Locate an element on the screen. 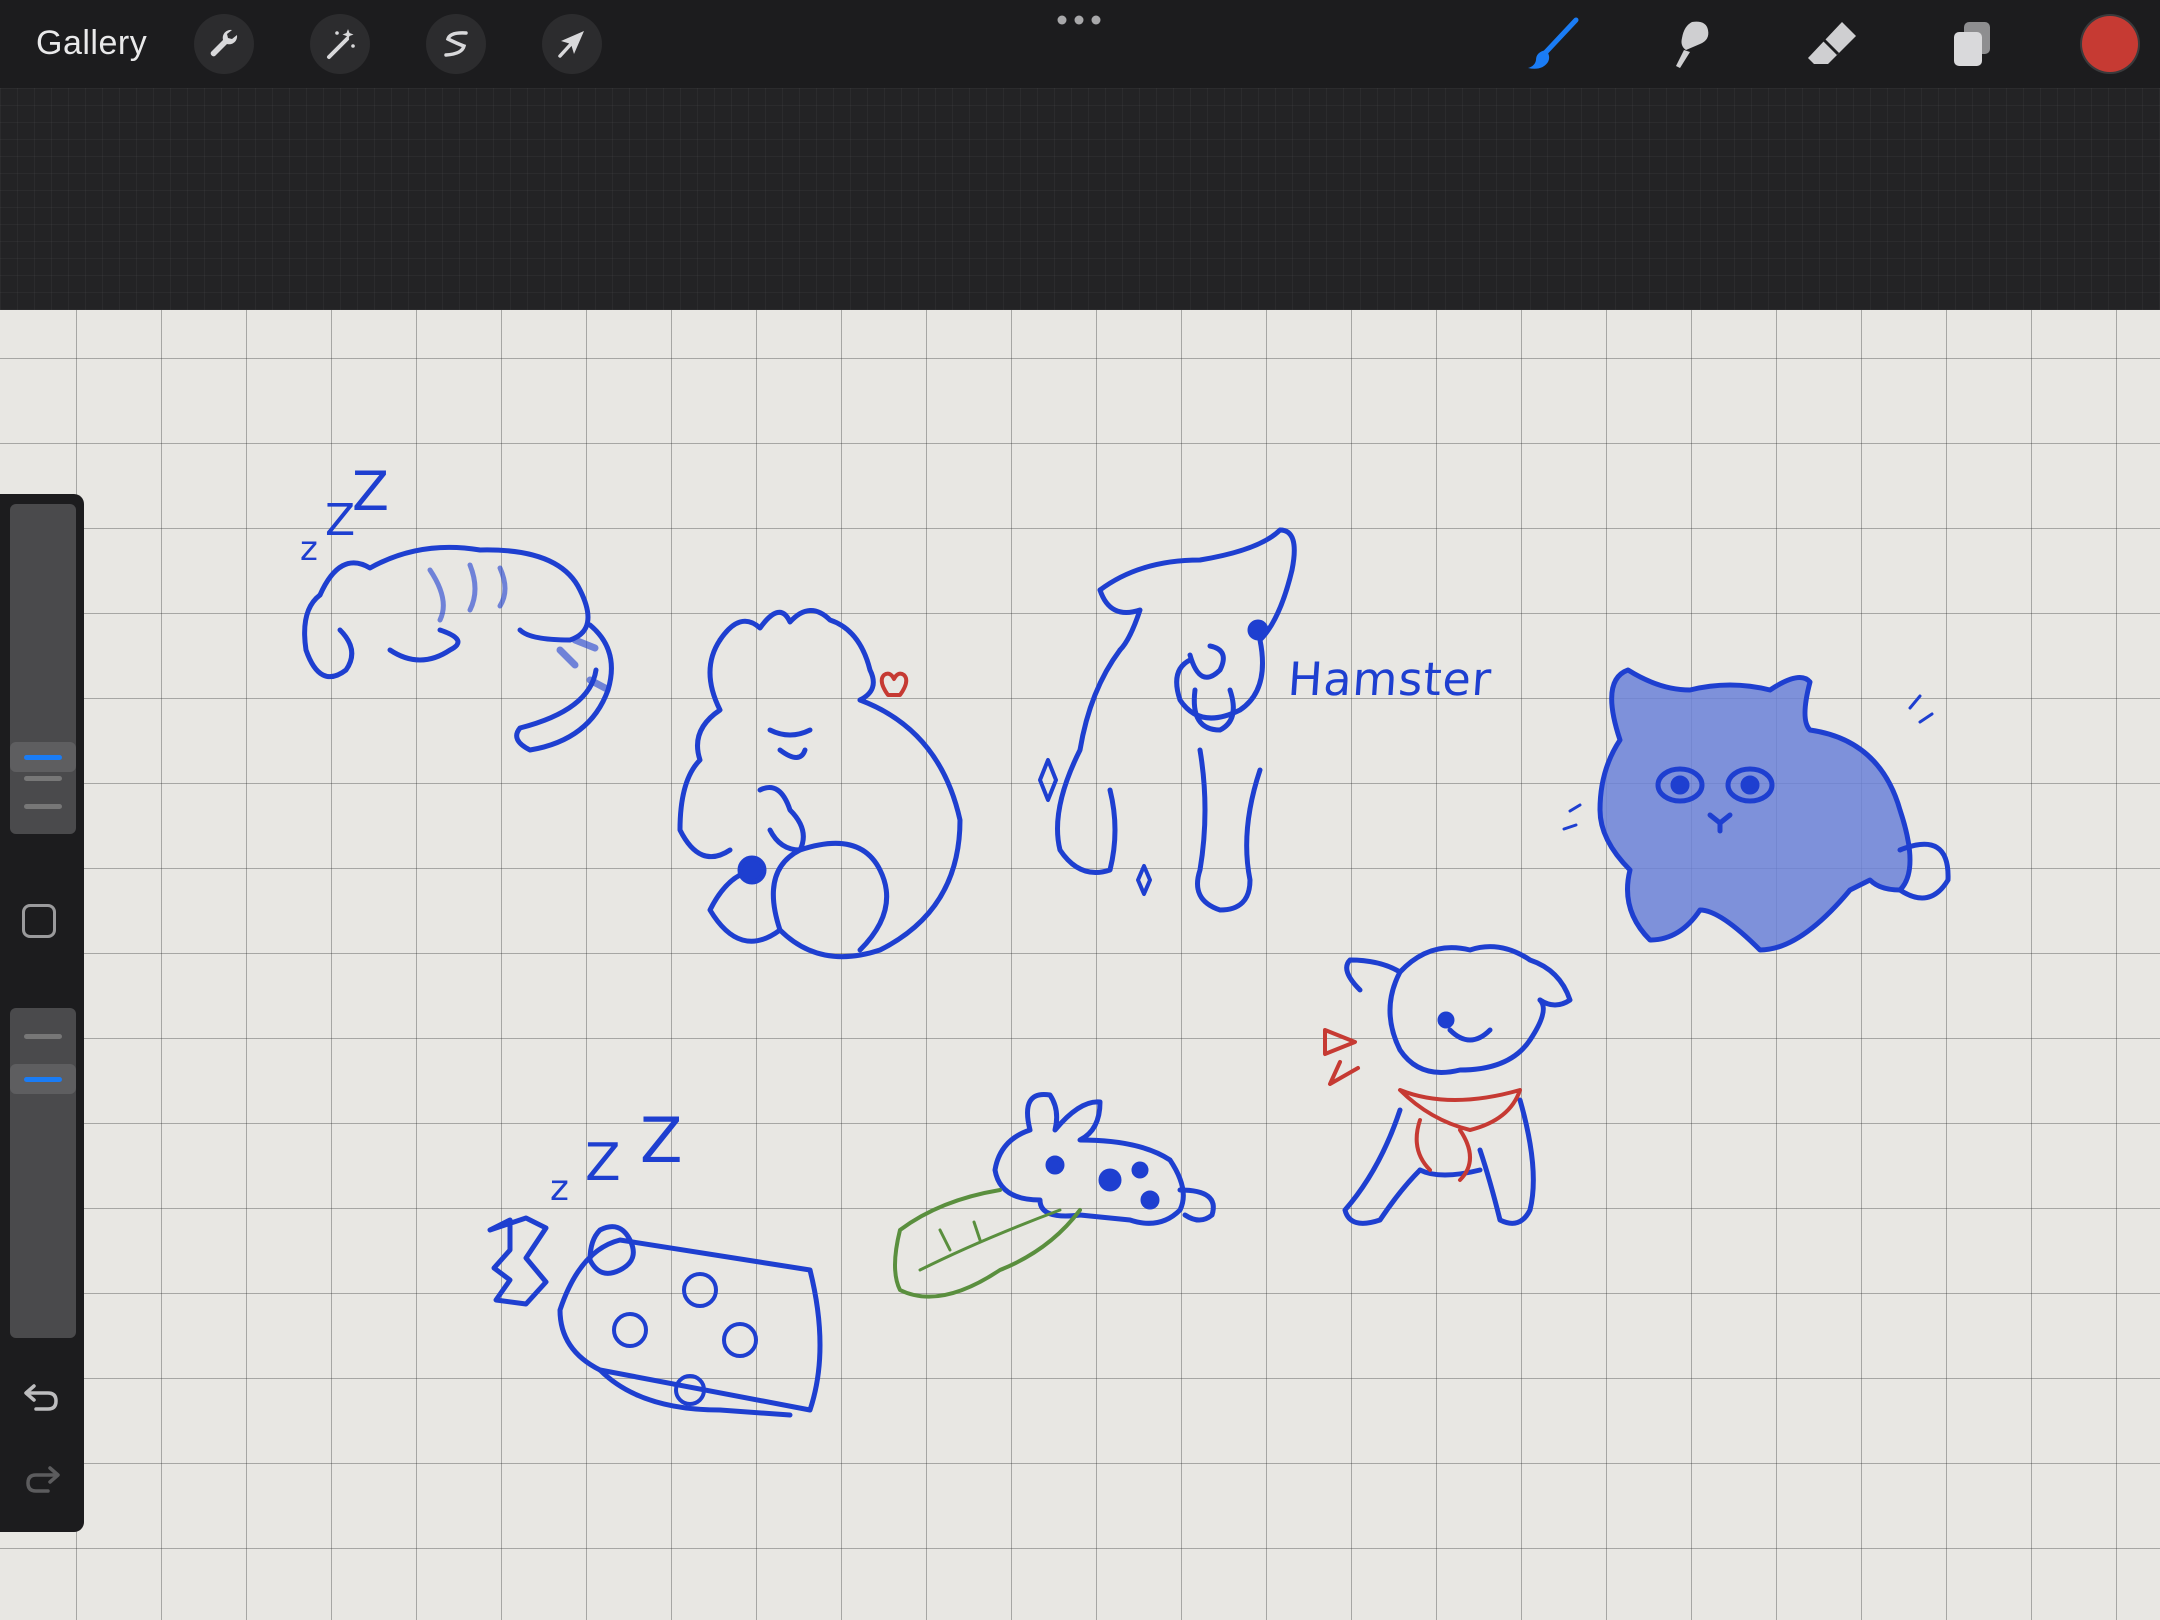  opacity-slider is located at coordinates (43, 1173).